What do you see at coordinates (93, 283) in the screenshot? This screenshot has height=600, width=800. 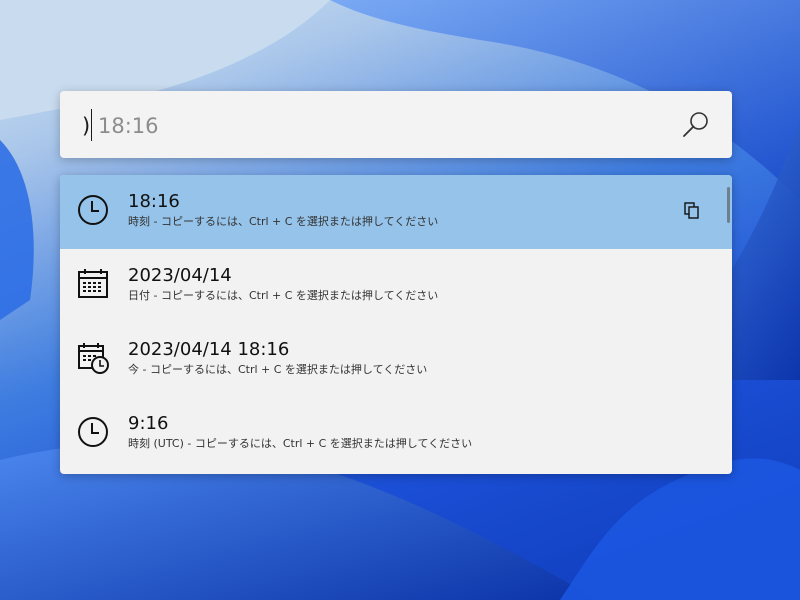 I see `calendar-icon` at bounding box center [93, 283].